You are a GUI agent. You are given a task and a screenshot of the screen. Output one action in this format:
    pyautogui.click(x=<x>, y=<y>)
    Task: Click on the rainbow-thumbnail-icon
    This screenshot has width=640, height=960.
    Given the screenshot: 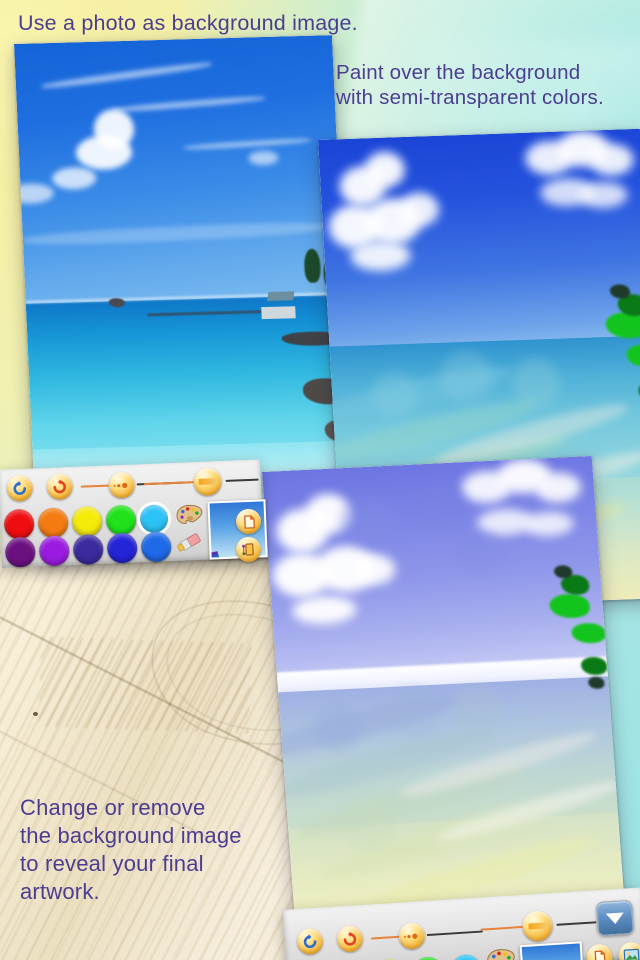 What is the action you would take?
    pyautogui.click(x=552, y=951)
    